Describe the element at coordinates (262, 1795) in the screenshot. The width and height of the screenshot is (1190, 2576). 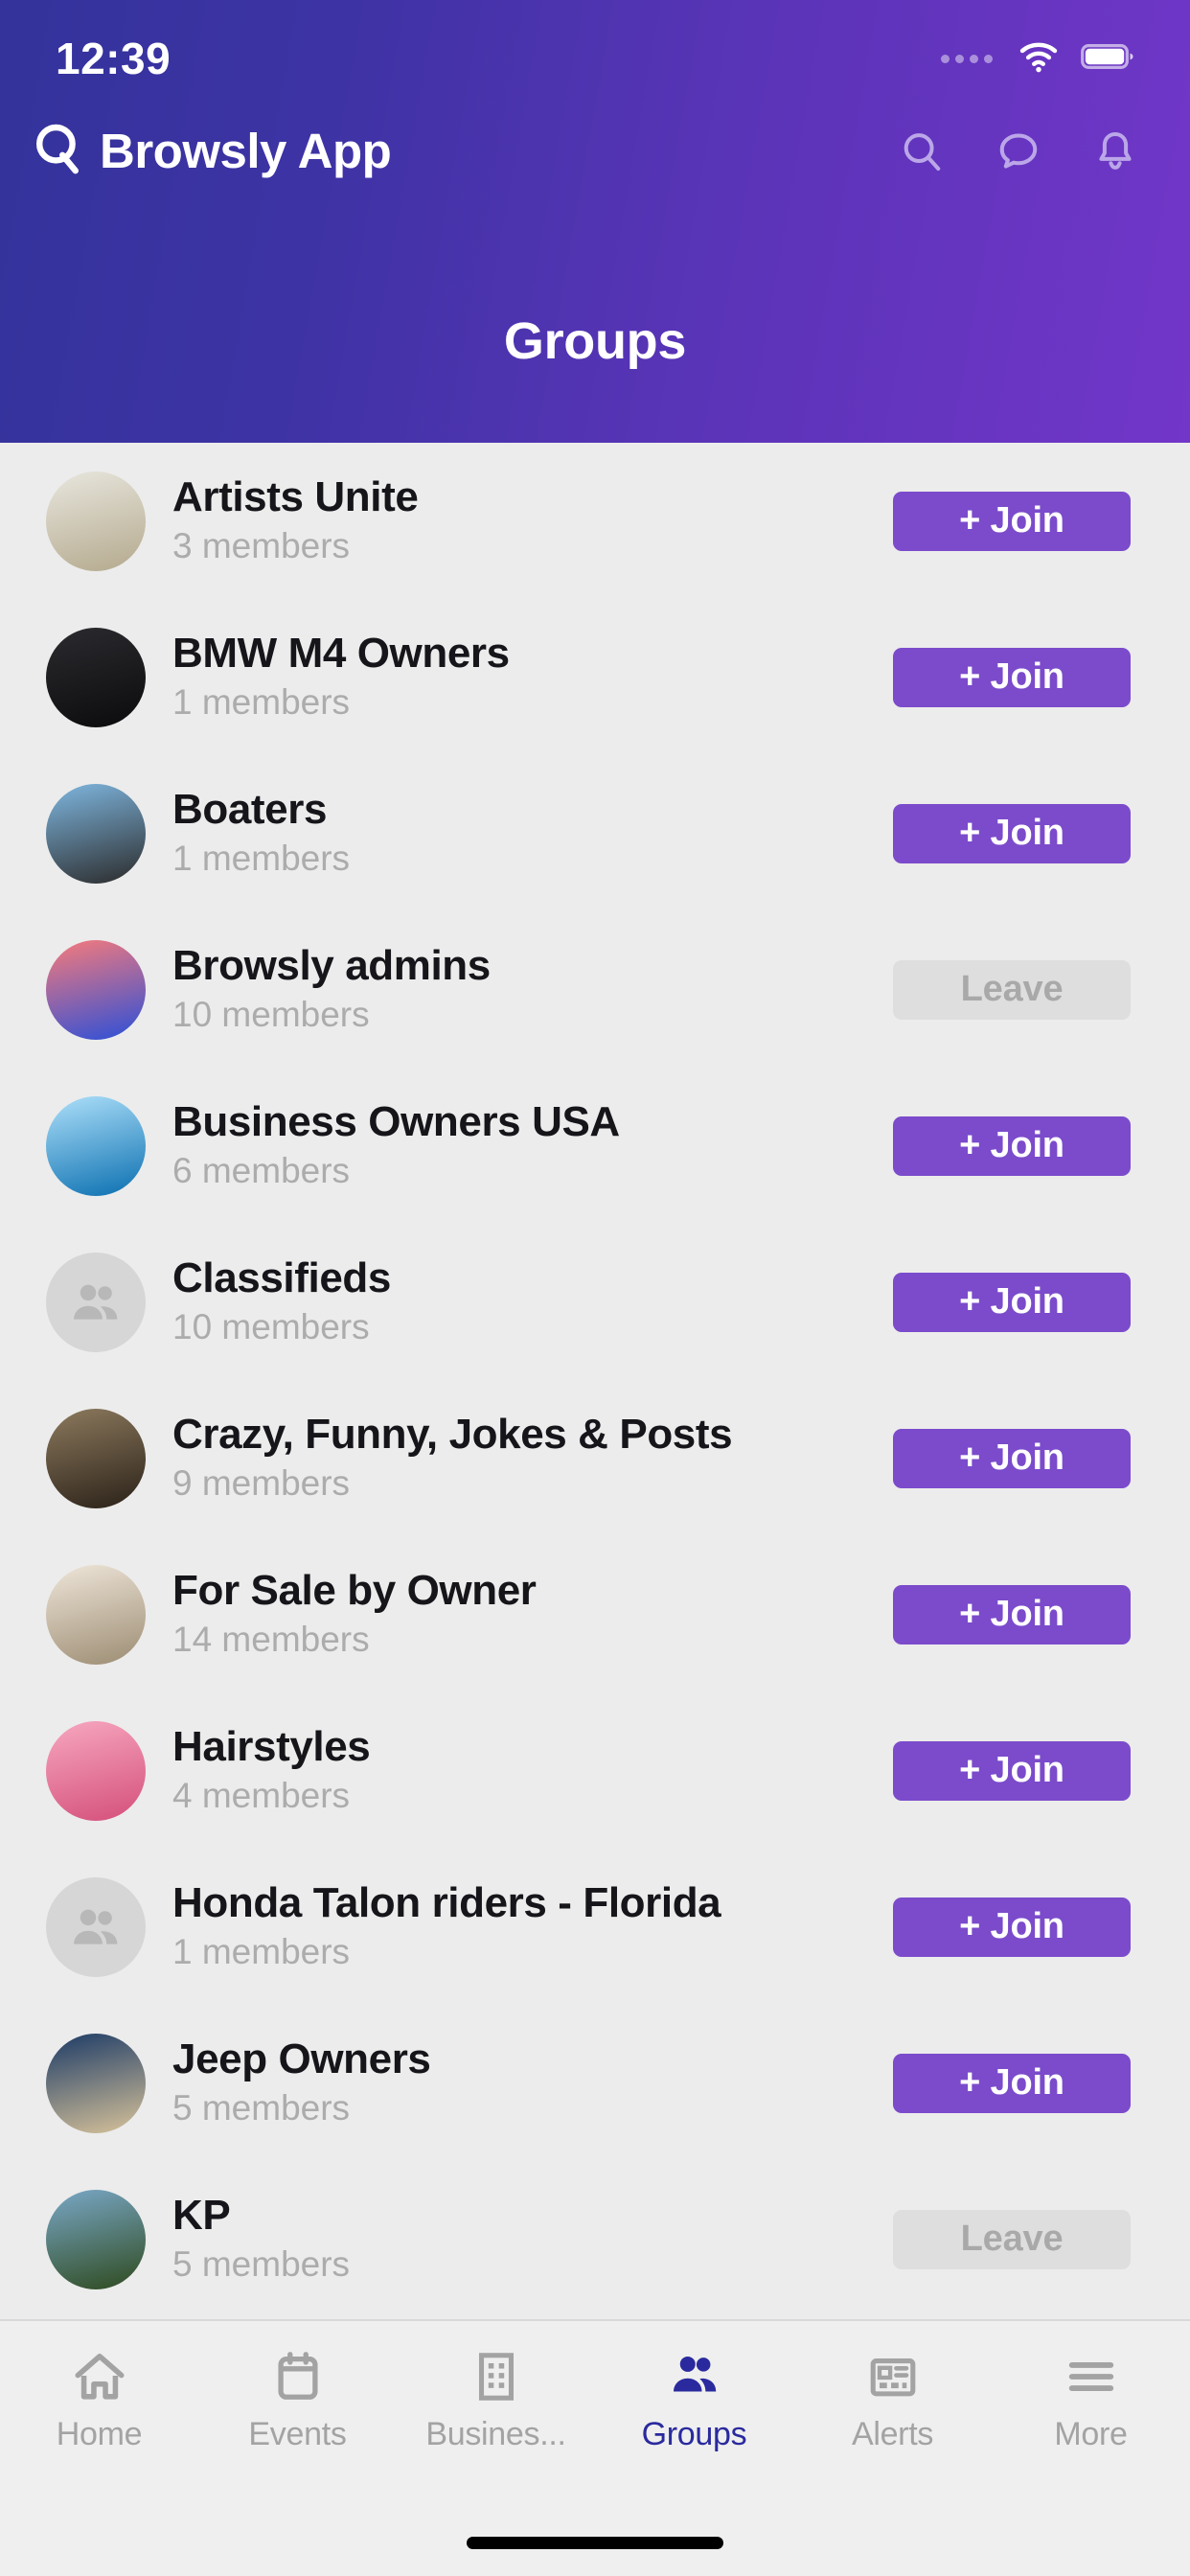
I see `group-member-count: 4 members` at that location.